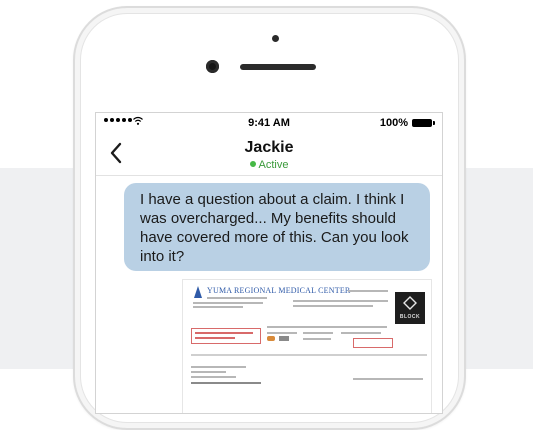 The image size is (533, 430). I want to click on amount-box, so click(373, 343).